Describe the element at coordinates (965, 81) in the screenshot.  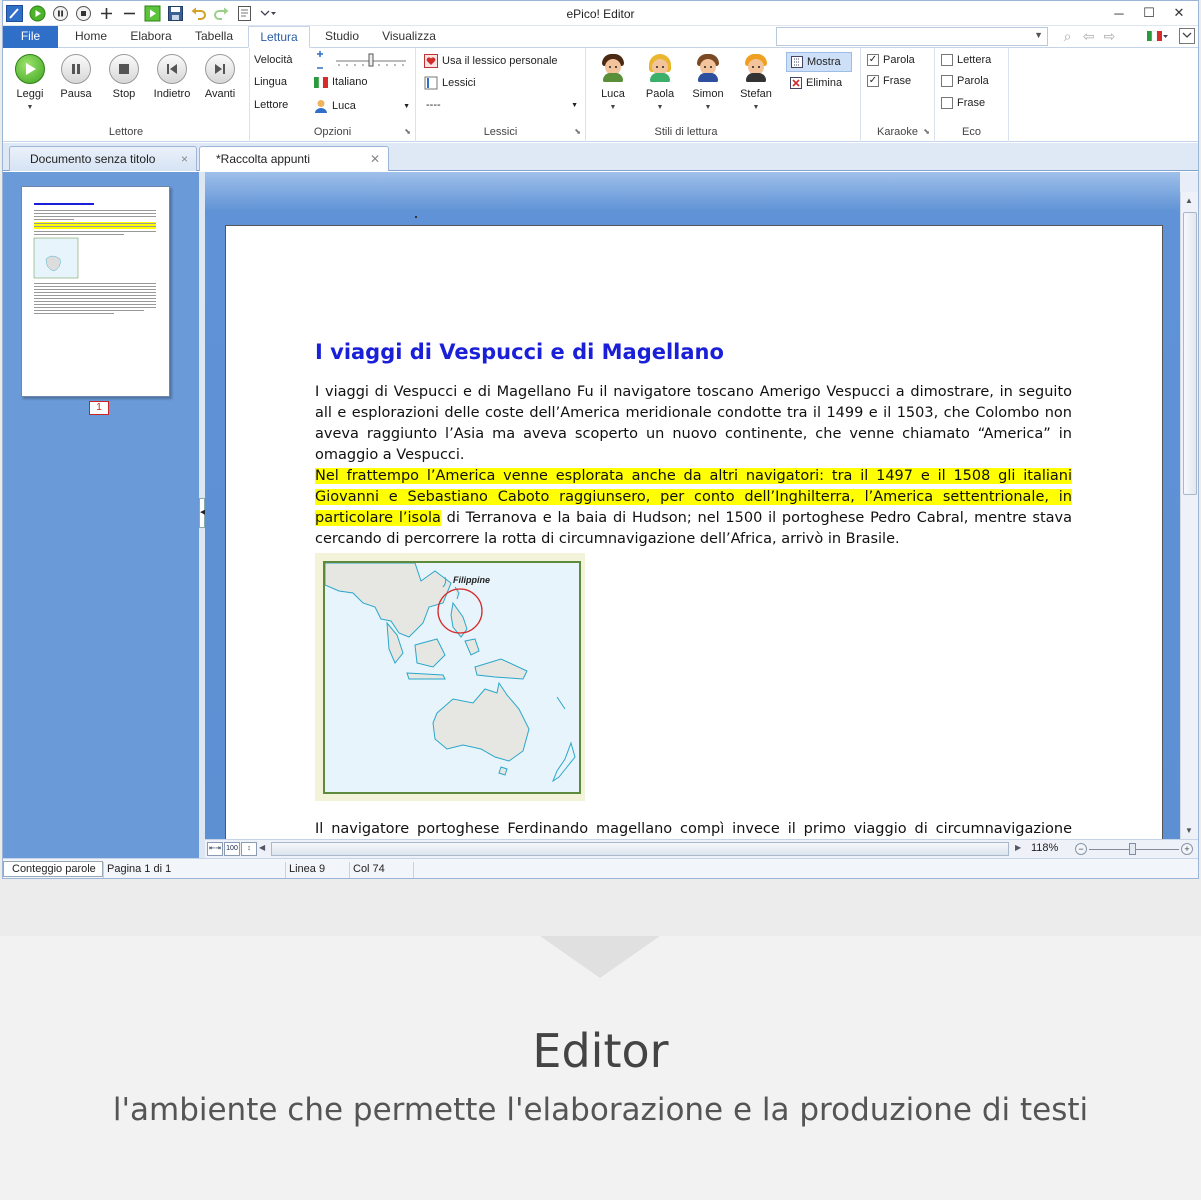
I see `eco-parola-checkbox: Parola` at that location.